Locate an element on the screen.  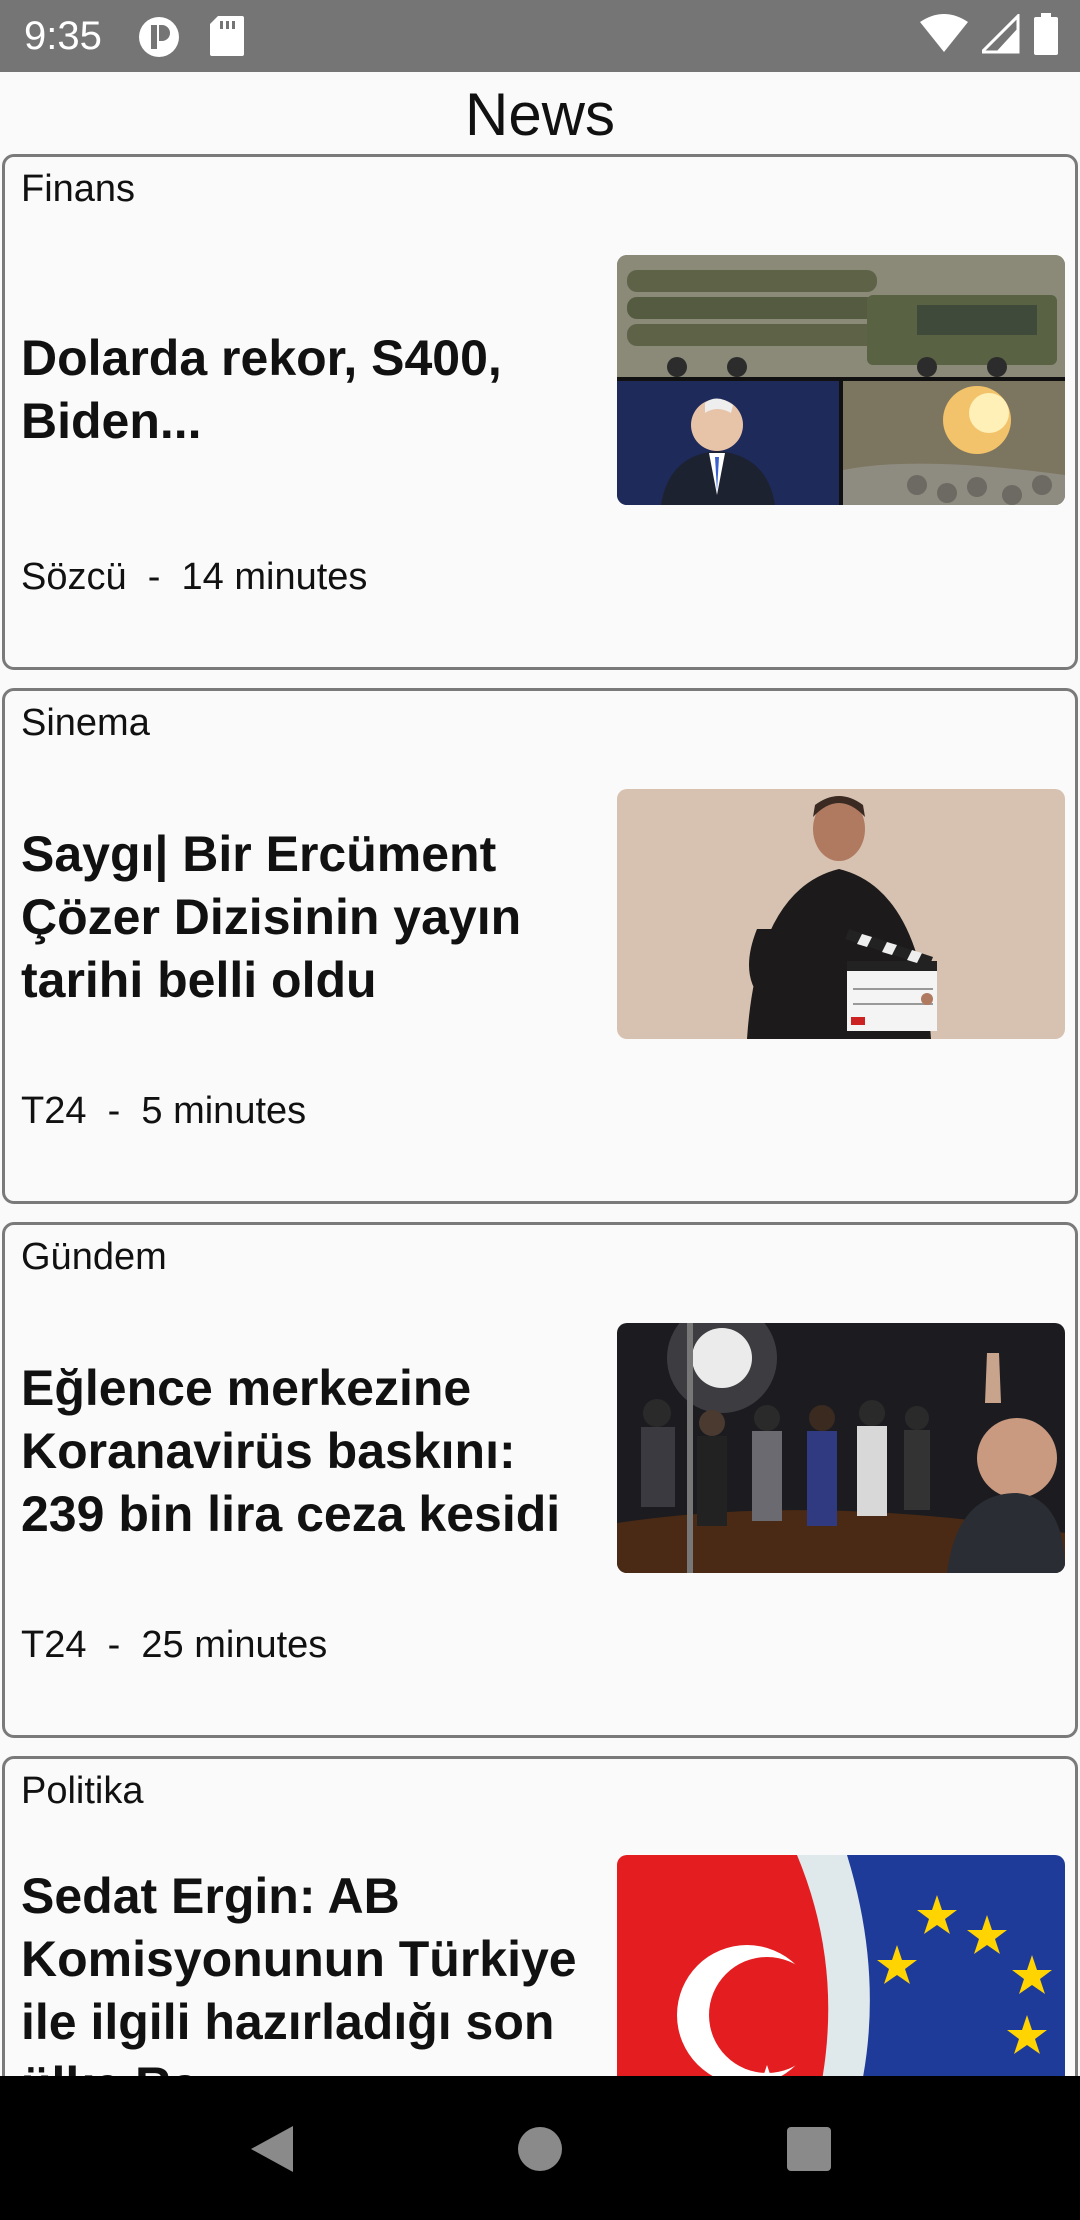
card-meta: T24 - 5 minutes is located at coordinates (163, 1111).